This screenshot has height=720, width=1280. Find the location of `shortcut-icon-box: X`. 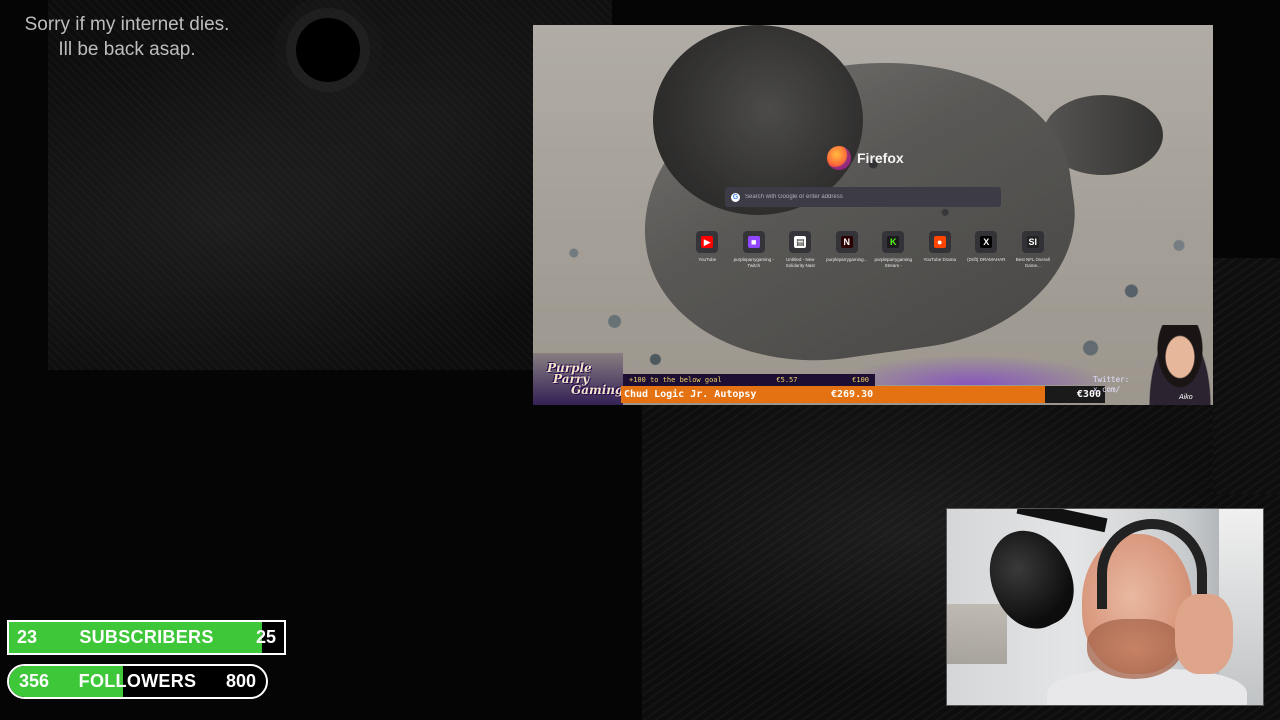

shortcut-icon-box: X is located at coordinates (986, 242).